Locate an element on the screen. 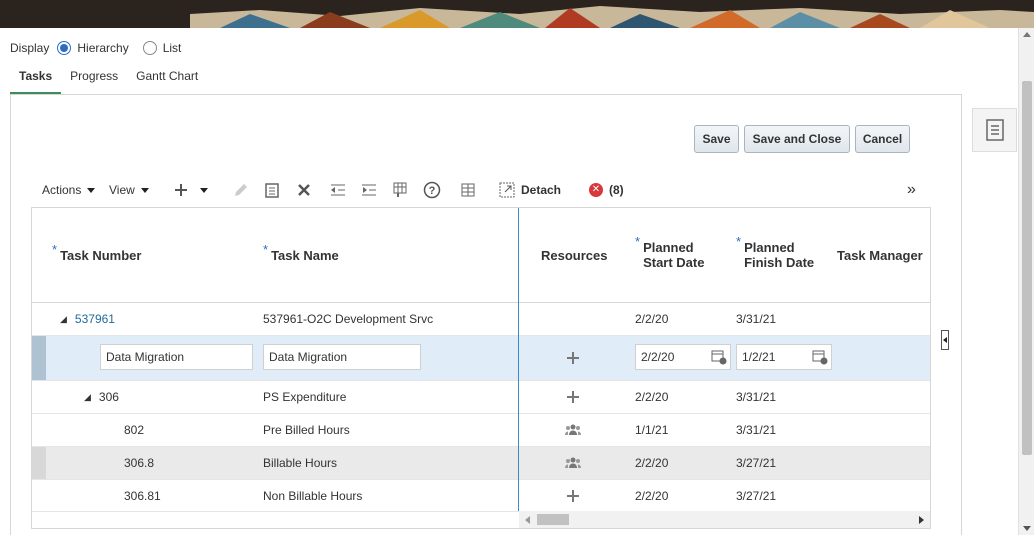 This screenshot has height=535, width=1034. outdent-button is located at coordinates (338, 190).